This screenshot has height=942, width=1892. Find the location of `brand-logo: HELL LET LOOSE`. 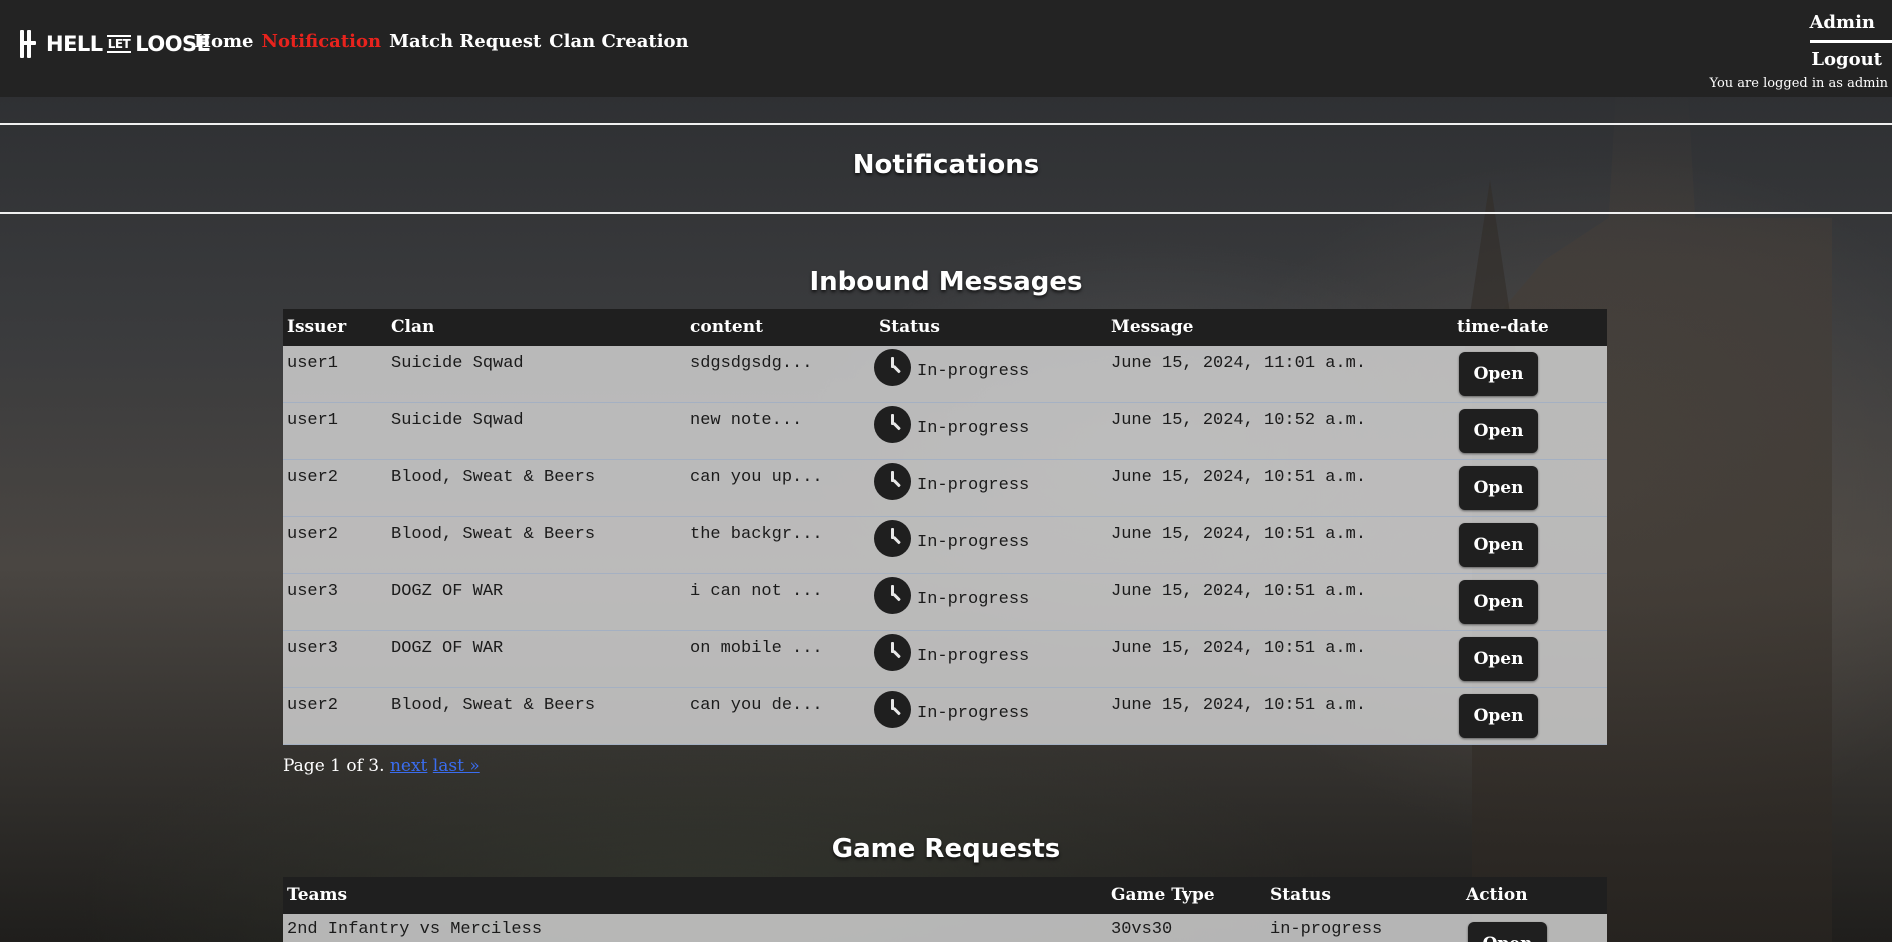

brand-logo: HELL LET LOOSE is located at coordinates (114, 44).